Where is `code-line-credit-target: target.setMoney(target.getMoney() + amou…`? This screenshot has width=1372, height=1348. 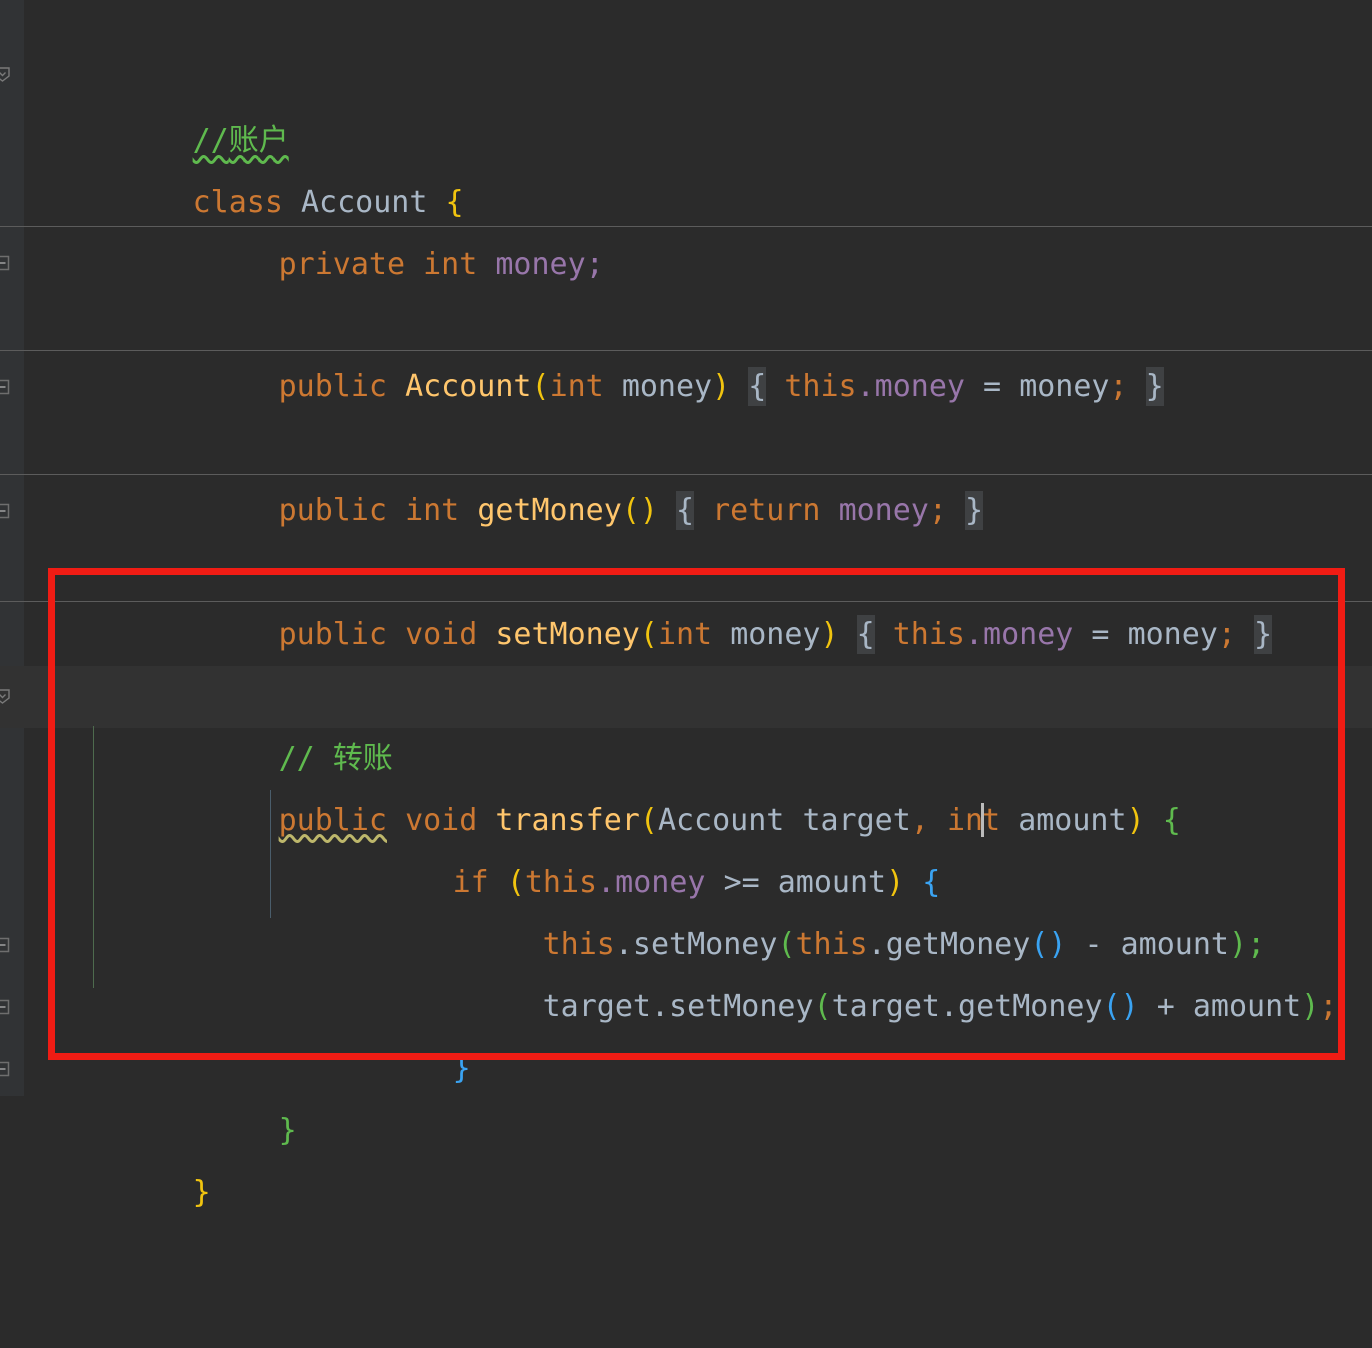 code-line-credit-target: target.setMoney(target.getMoney() + amou… is located at coordinates (686, 938).